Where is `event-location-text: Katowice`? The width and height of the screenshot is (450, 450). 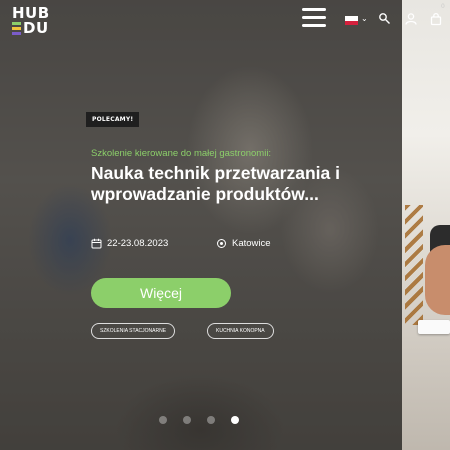
event-location-text: Katowice is located at coordinates (251, 243).